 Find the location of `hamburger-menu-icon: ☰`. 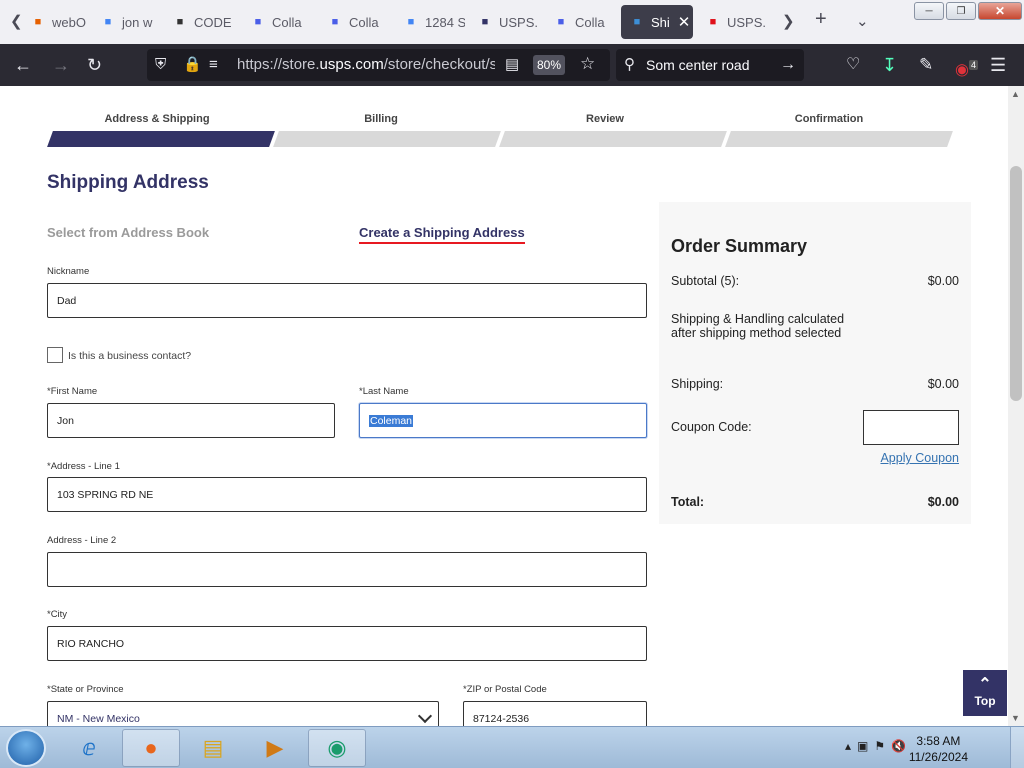

hamburger-menu-icon: ☰ is located at coordinates (998, 65).